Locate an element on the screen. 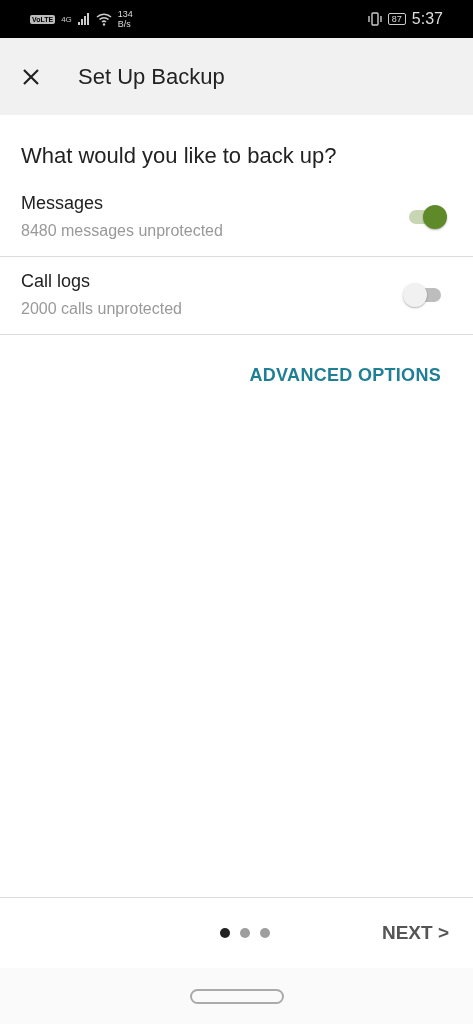  speed-unit: B/s is located at coordinates (124, 24).